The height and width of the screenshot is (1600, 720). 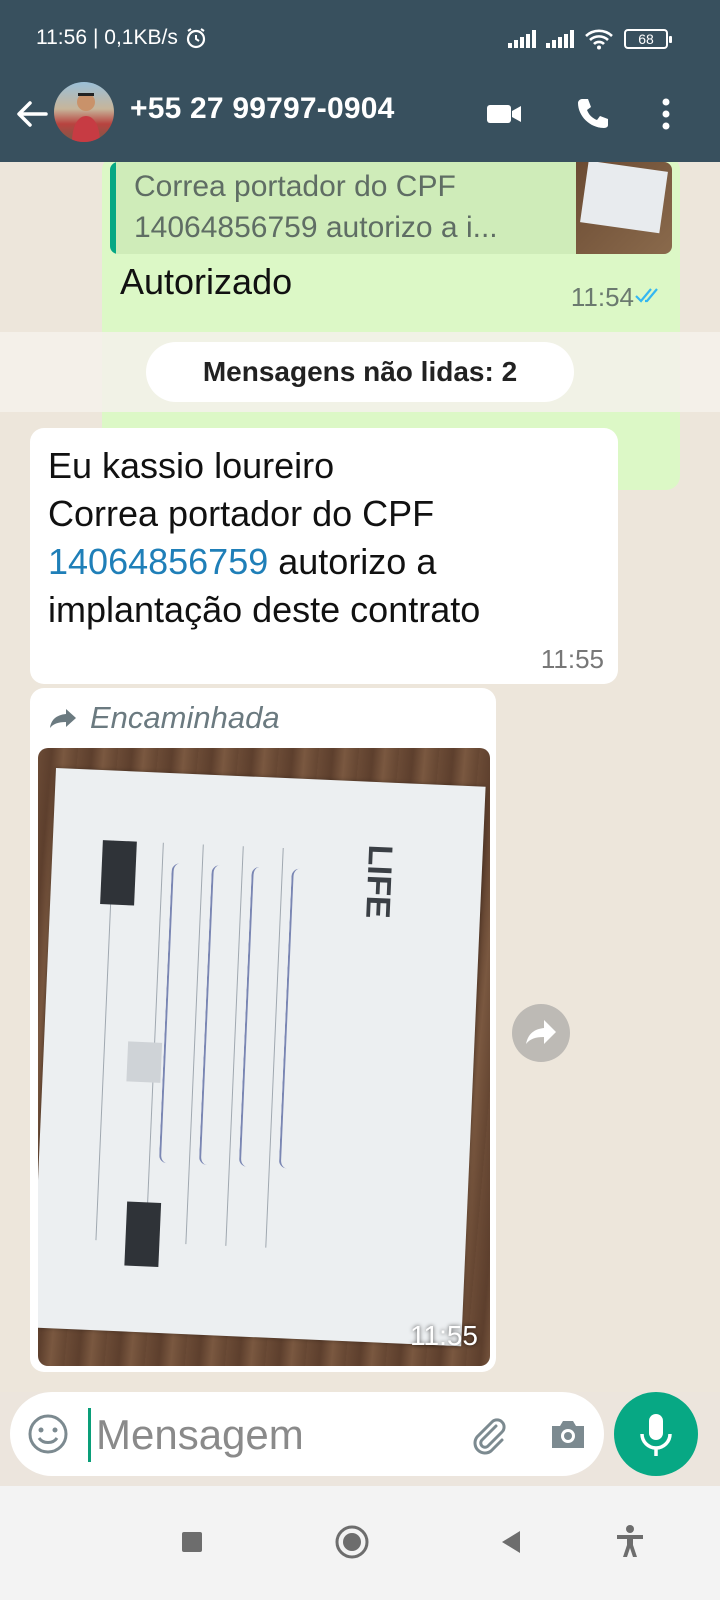 I want to click on back-triangle-icon, so click(x=512, y=1542).